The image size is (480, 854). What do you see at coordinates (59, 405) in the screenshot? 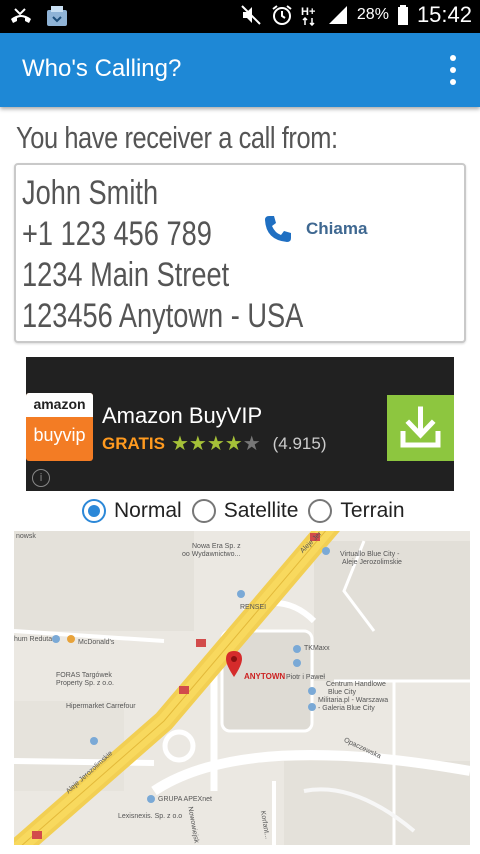
I see `logo-top-text: amazon` at bounding box center [59, 405].